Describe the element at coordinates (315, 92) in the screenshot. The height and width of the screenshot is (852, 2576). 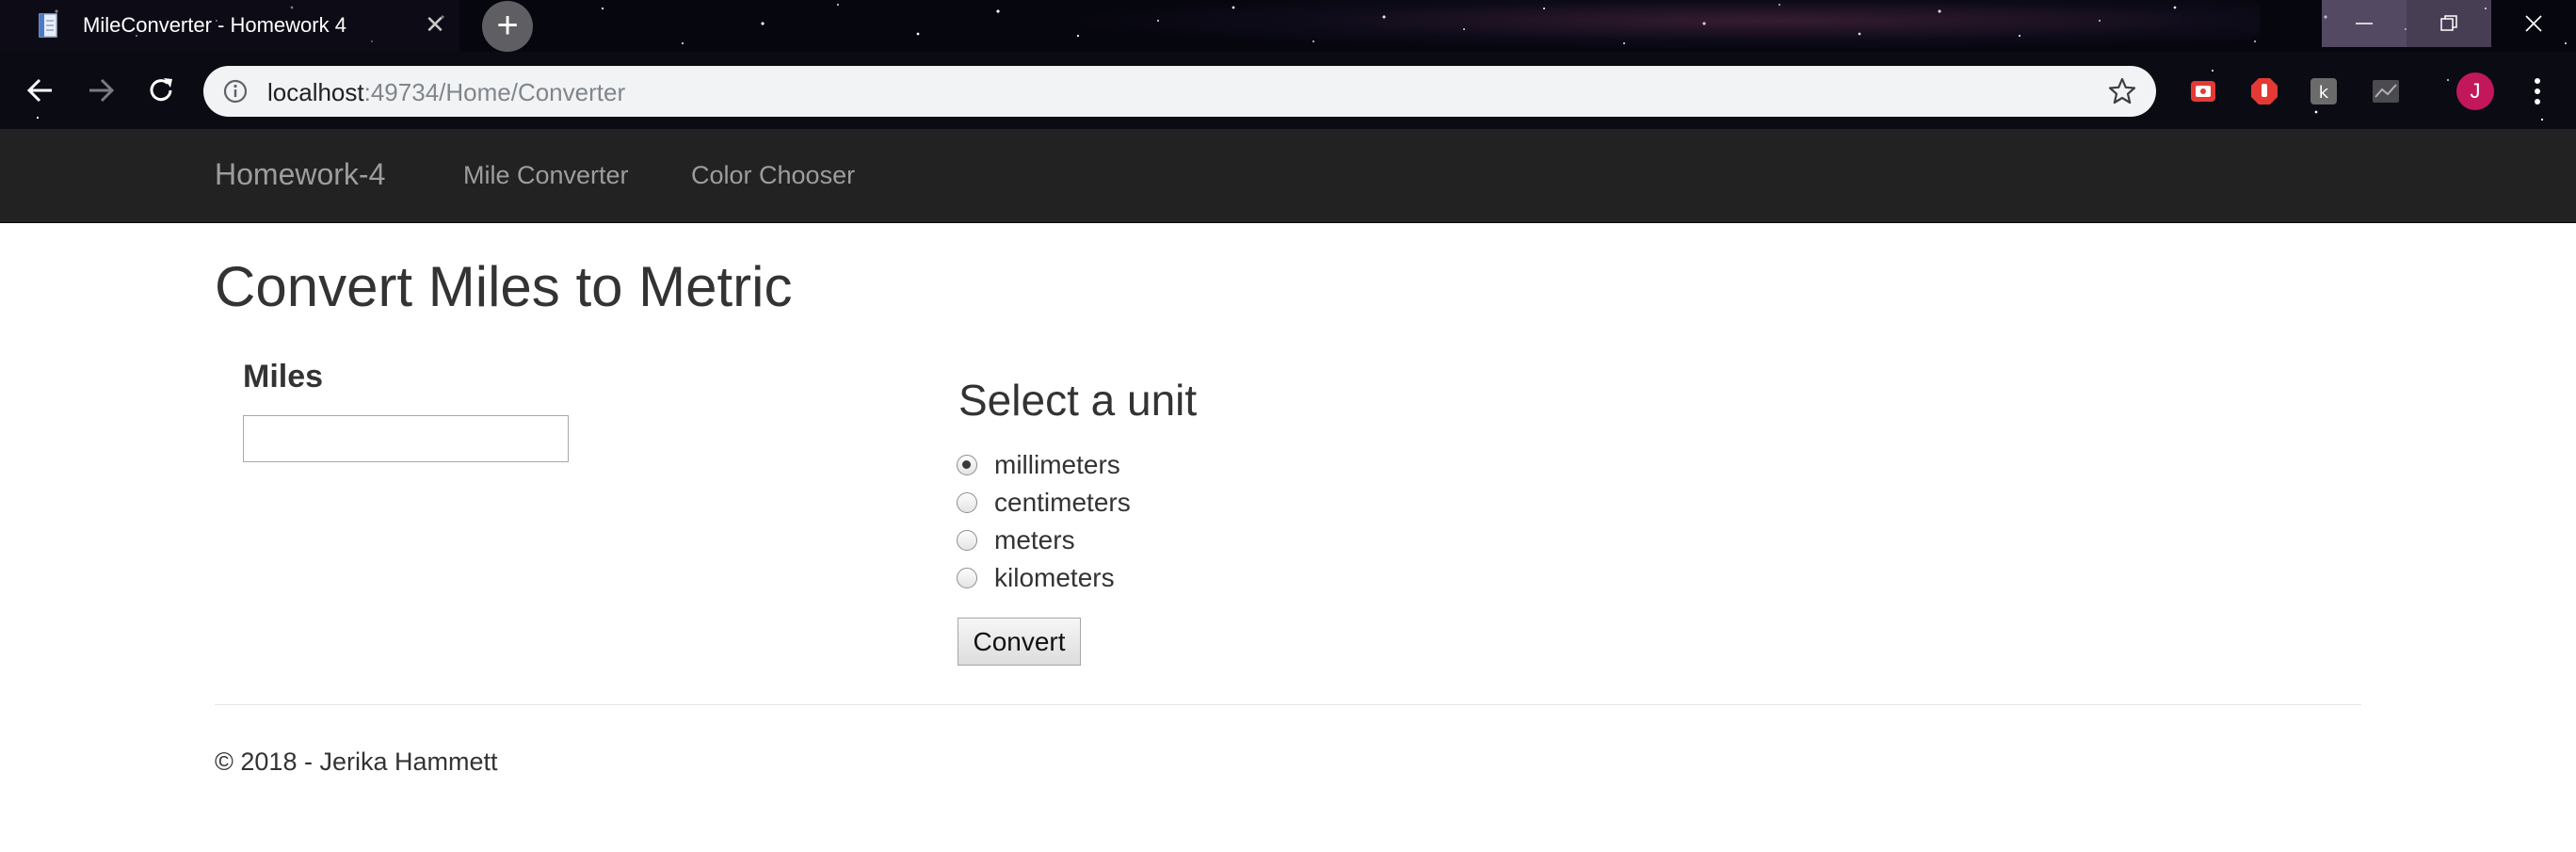
I see `url-host: localhost` at that location.